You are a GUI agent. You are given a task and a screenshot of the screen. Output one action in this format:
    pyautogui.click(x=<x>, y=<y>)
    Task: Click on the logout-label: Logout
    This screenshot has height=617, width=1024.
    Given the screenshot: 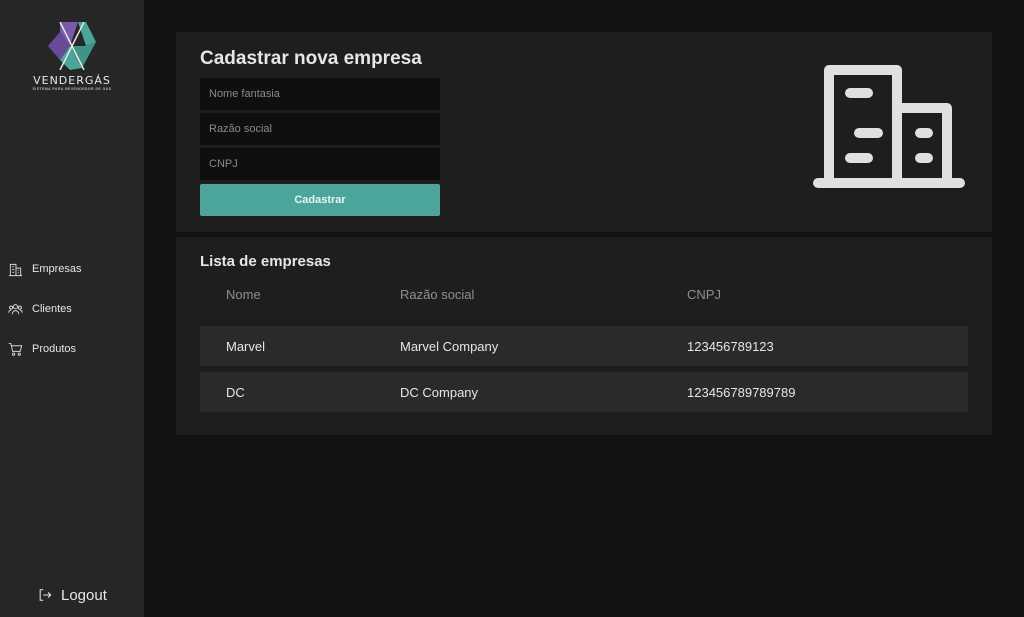 What is the action you would take?
    pyautogui.click(x=84, y=595)
    